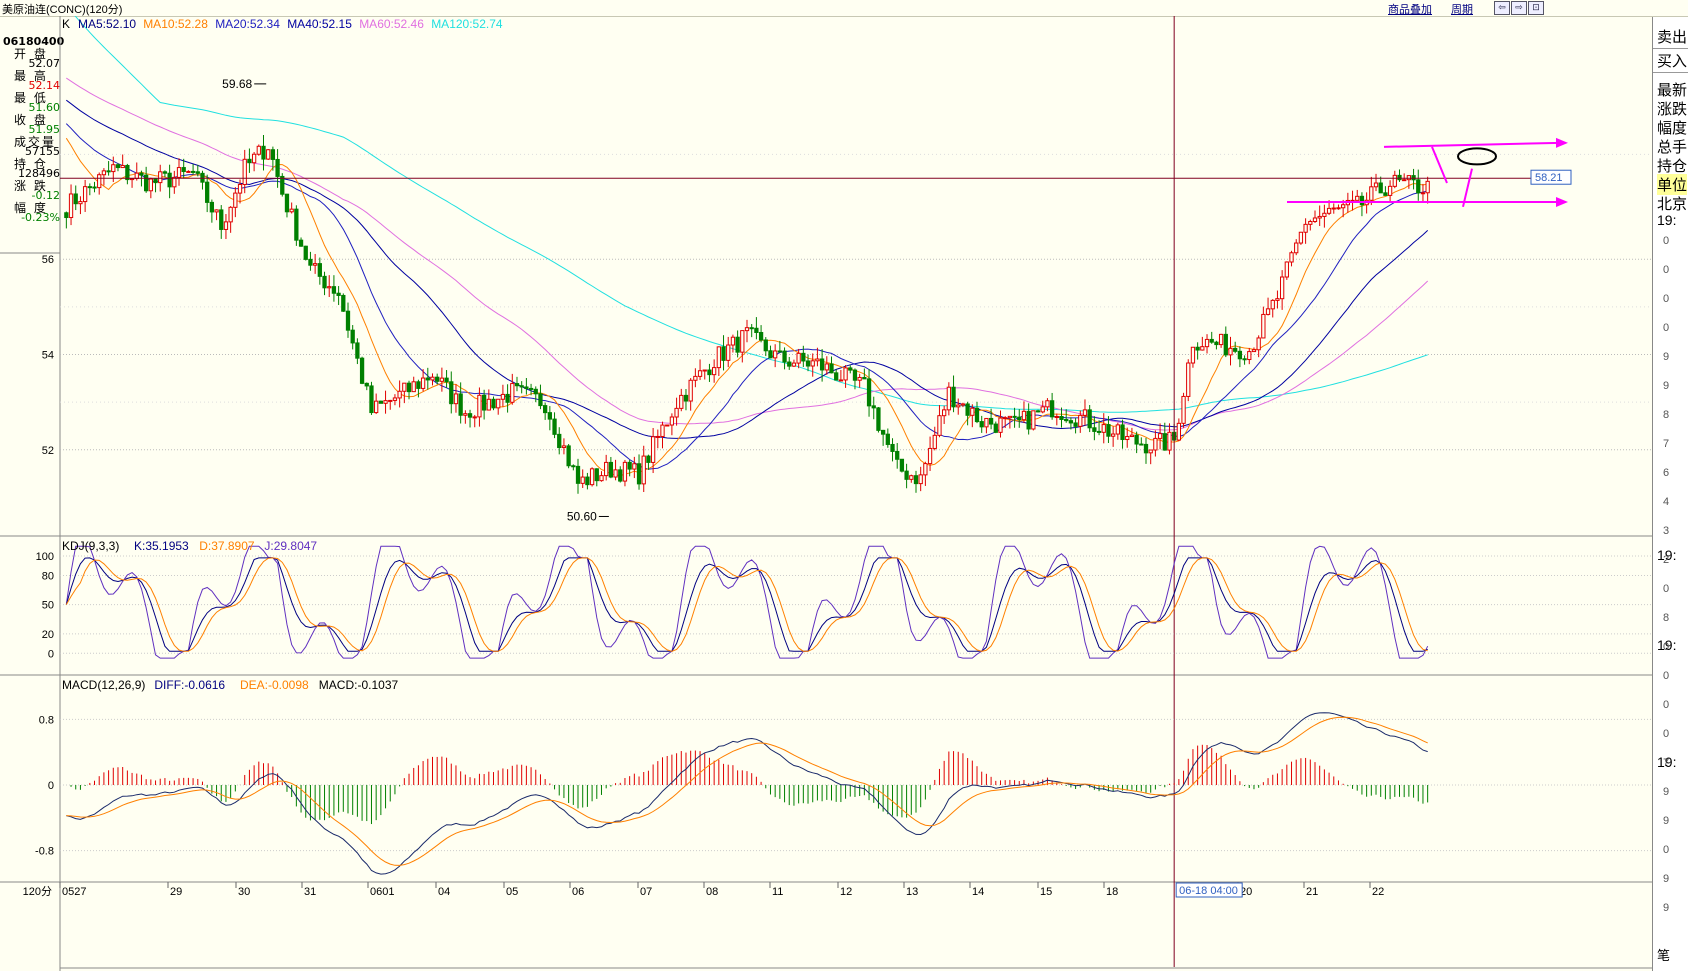 Image resolution: width=1688 pixels, height=971 pixels. Describe the element at coordinates (467, 24) in the screenshot. I see `ma-readout: MA120:52.74` at that location.